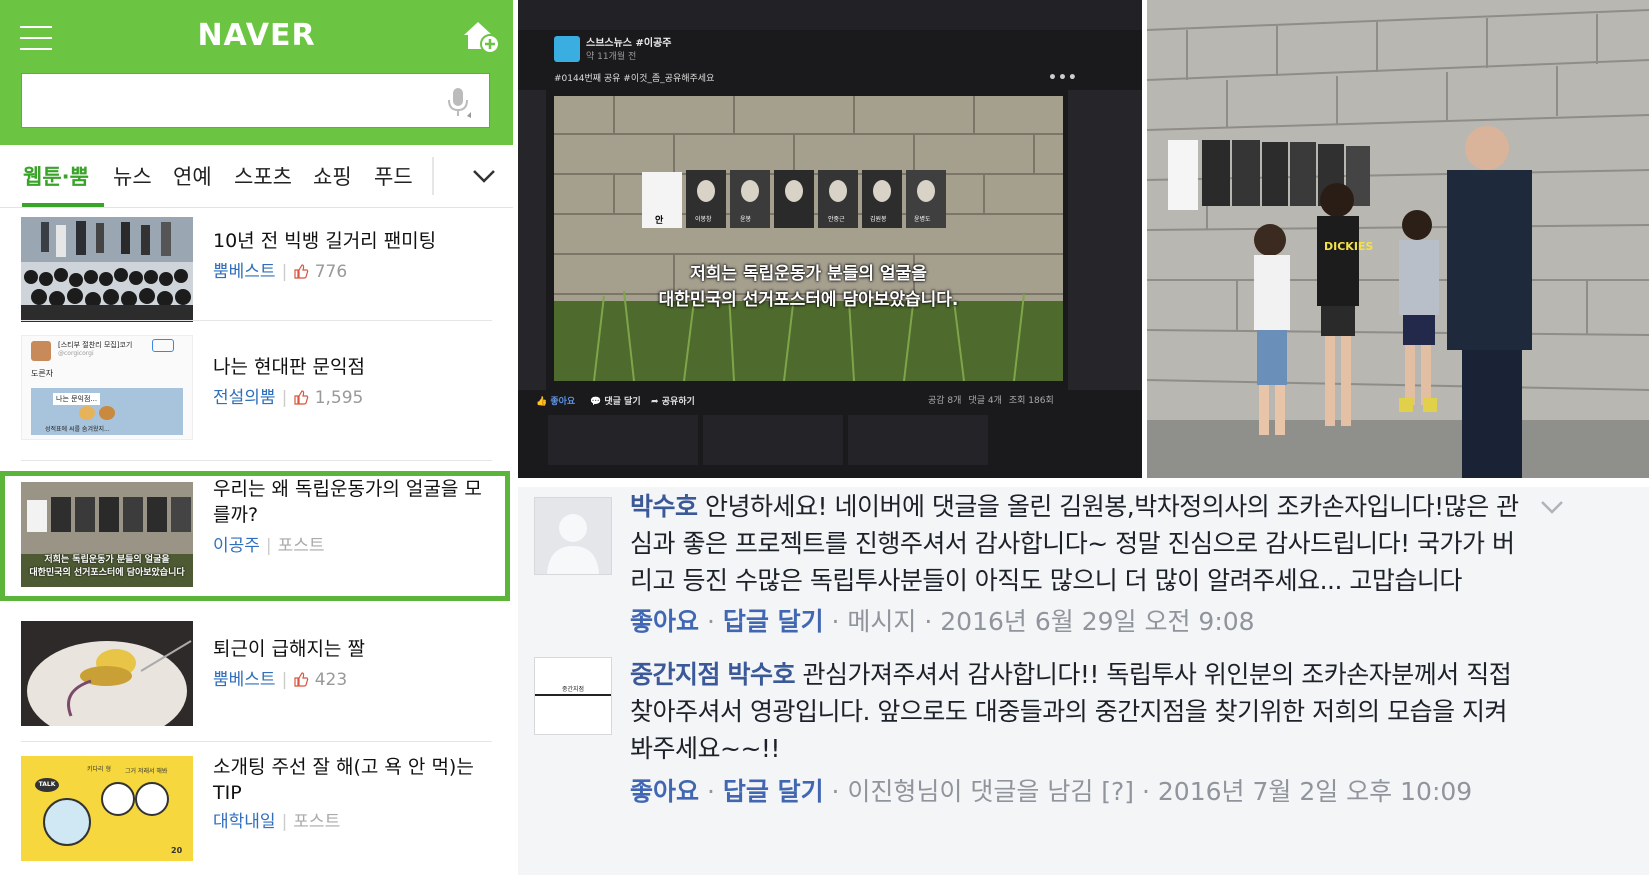 The width and height of the screenshot is (1649, 875). What do you see at coordinates (1063, 78) in the screenshot?
I see `more-dots-icon: •••` at bounding box center [1063, 78].